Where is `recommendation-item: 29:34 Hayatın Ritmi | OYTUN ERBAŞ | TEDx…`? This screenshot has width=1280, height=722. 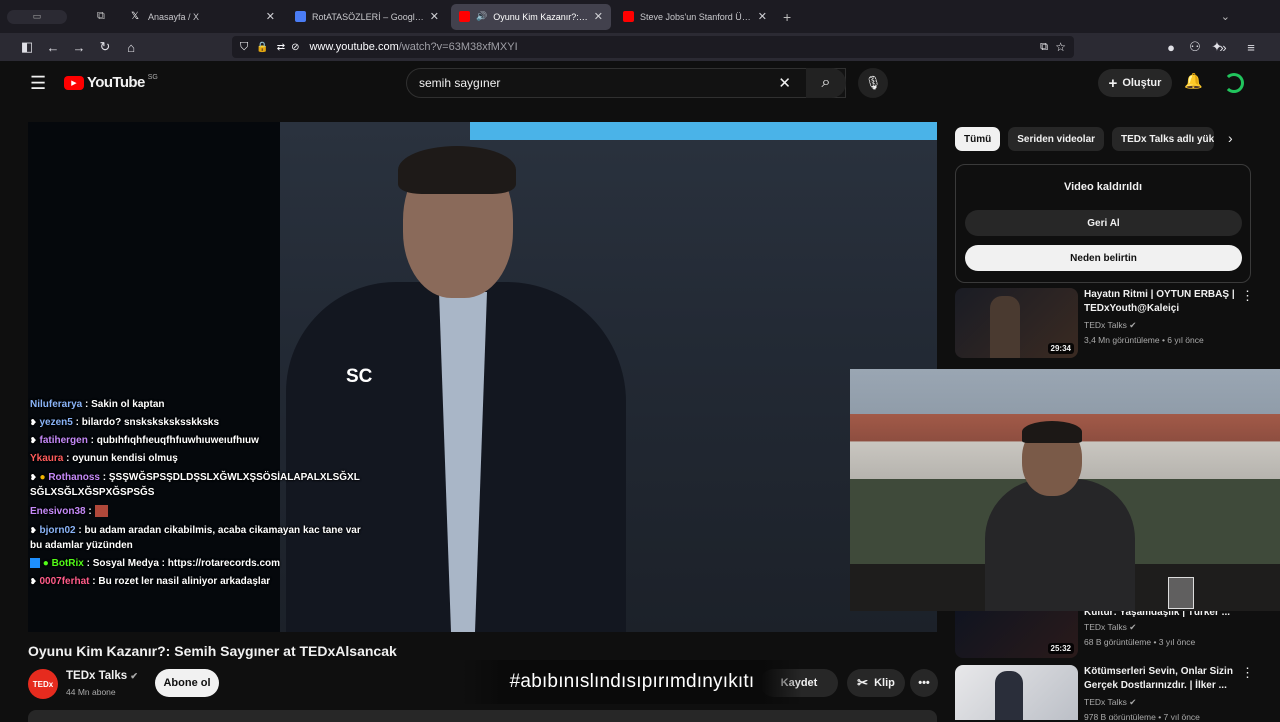 recommendation-item: 29:34 Hayatın Ritmi | OYTUN ERBAŞ | TEDx… is located at coordinates (1113, 324).